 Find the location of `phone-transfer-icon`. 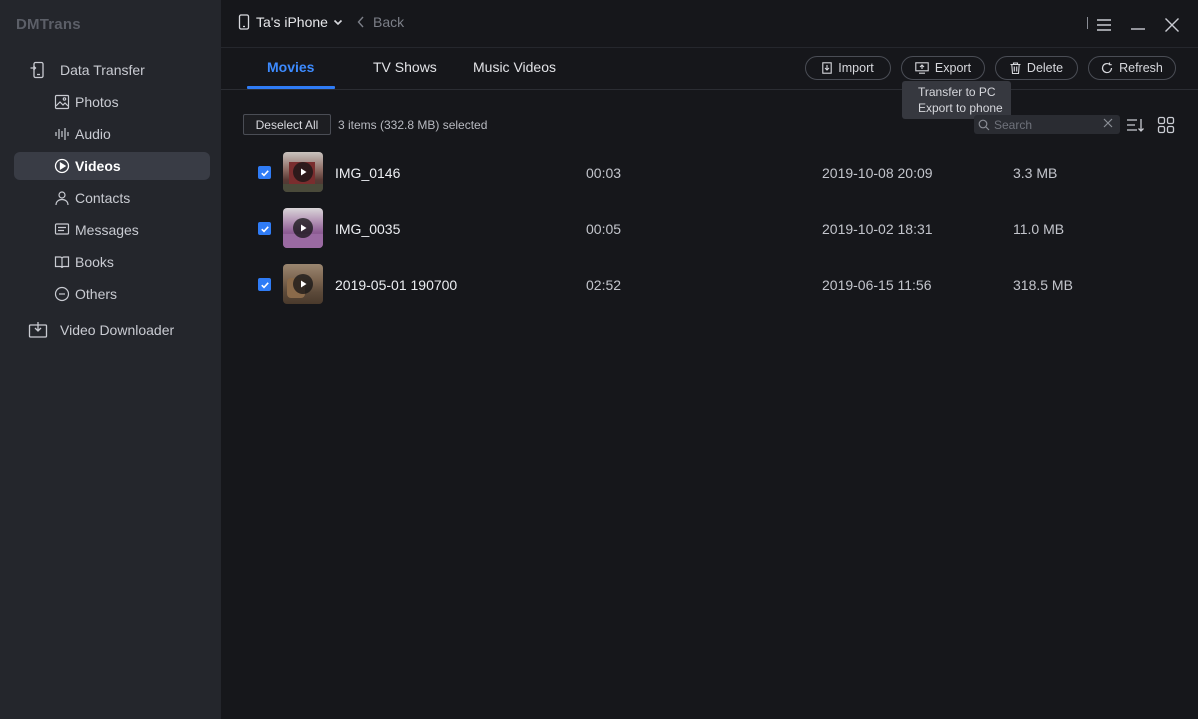

phone-transfer-icon is located at coordinates (38, 70).